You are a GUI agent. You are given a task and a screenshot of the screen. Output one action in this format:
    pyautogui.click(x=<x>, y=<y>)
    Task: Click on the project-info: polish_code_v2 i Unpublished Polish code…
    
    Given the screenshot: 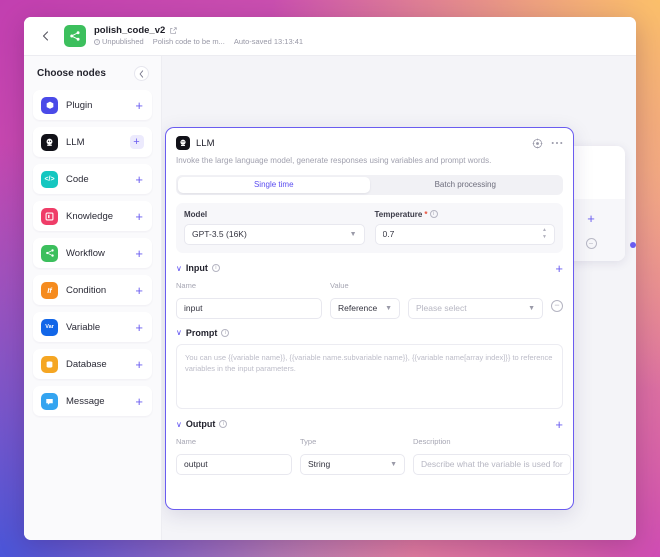 What is the action you would take?
    pyautogui.click(x=198, y=35)
    